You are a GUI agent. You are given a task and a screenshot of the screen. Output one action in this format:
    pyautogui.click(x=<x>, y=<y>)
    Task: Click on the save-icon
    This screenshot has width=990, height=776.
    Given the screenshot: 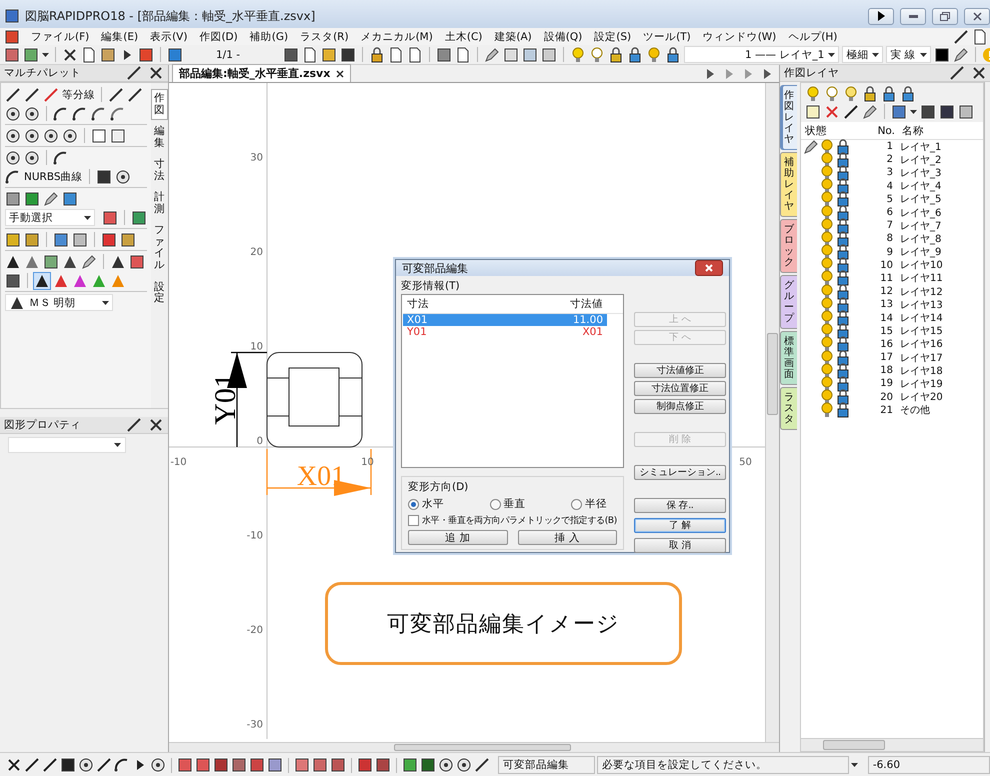 What is the action you would take?
    pyautogui.click(x=348, y=54)
    